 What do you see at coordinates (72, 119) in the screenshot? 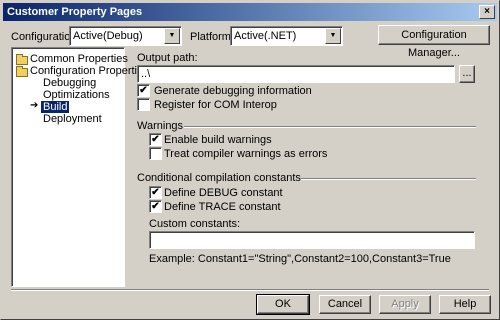
I see `tree-item-deployment: Deployment` at bounding box center [72, 119].